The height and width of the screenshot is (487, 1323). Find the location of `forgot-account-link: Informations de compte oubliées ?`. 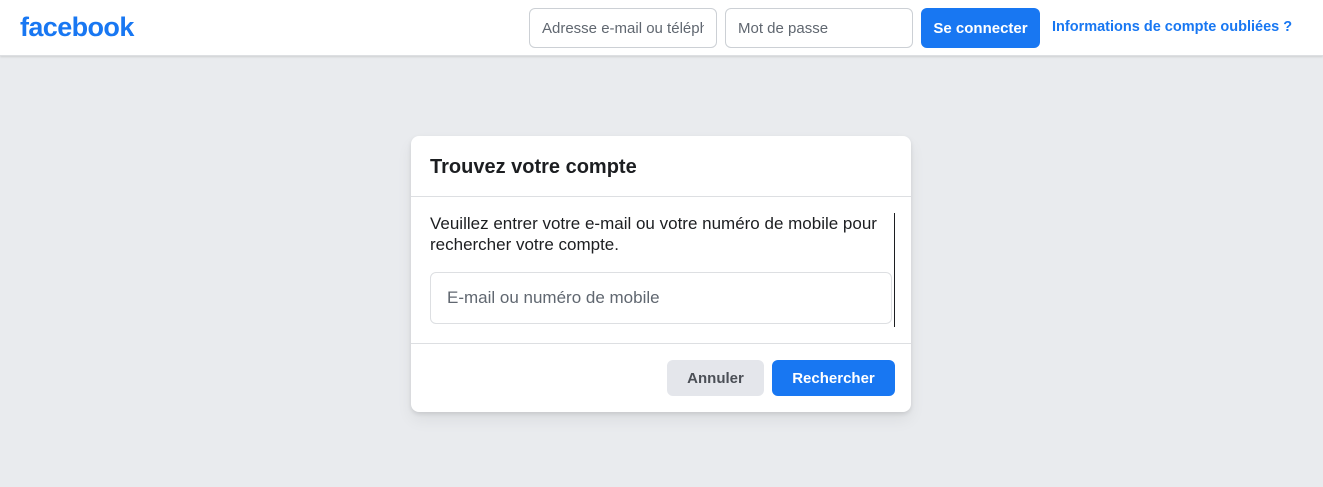

forgot-account-link: Informations de compte oubliées ? is located at coordinates (1172, 27).